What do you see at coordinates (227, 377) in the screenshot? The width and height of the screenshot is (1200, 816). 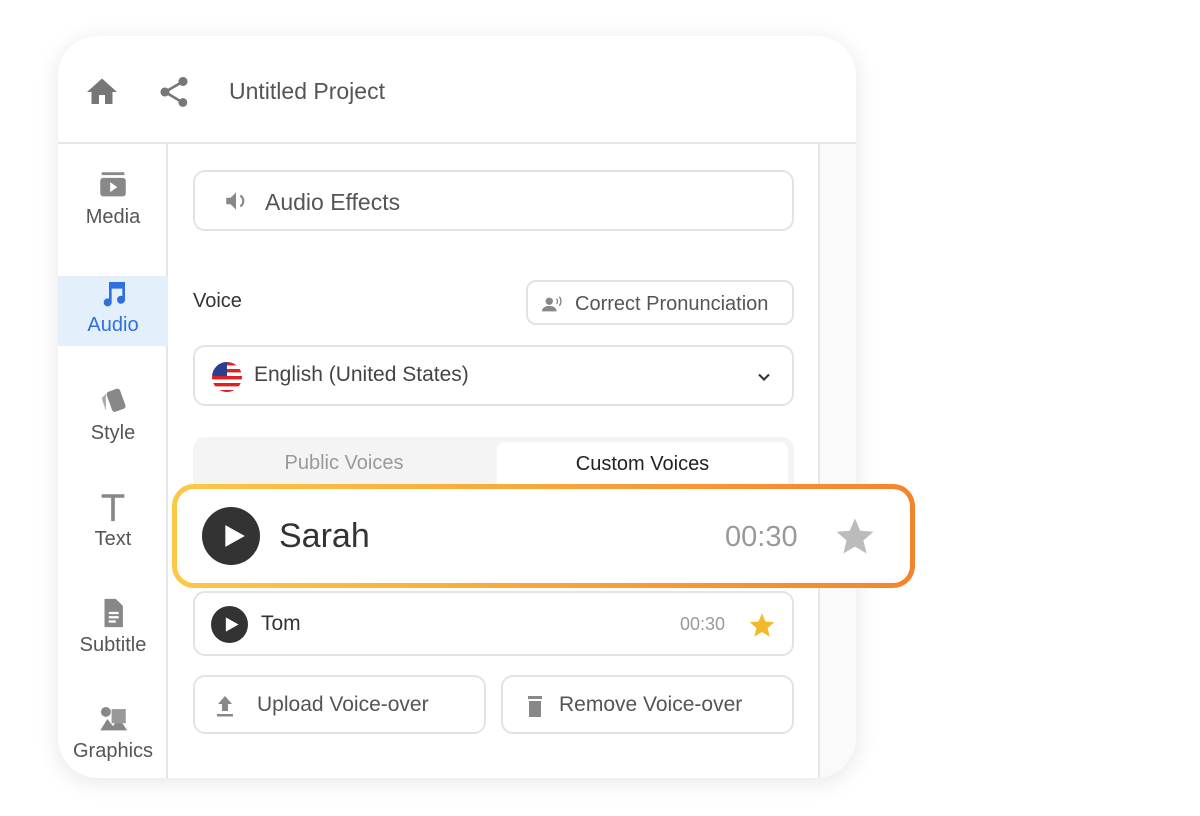 I see `us-flag-icon` at bounding box center [227, 377].